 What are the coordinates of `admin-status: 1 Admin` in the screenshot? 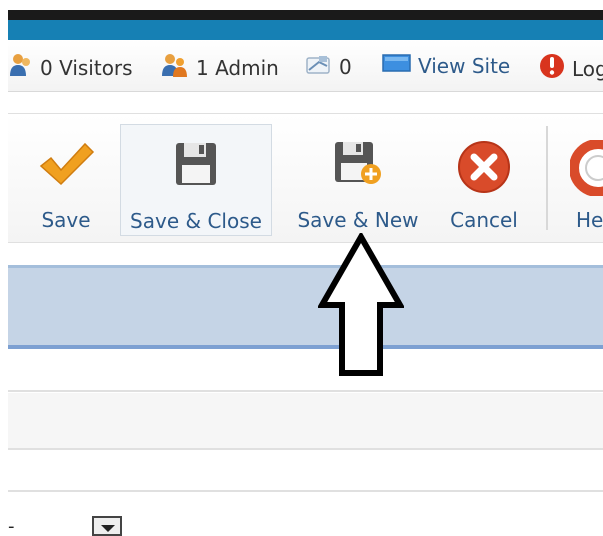 It's located at (219, 67).